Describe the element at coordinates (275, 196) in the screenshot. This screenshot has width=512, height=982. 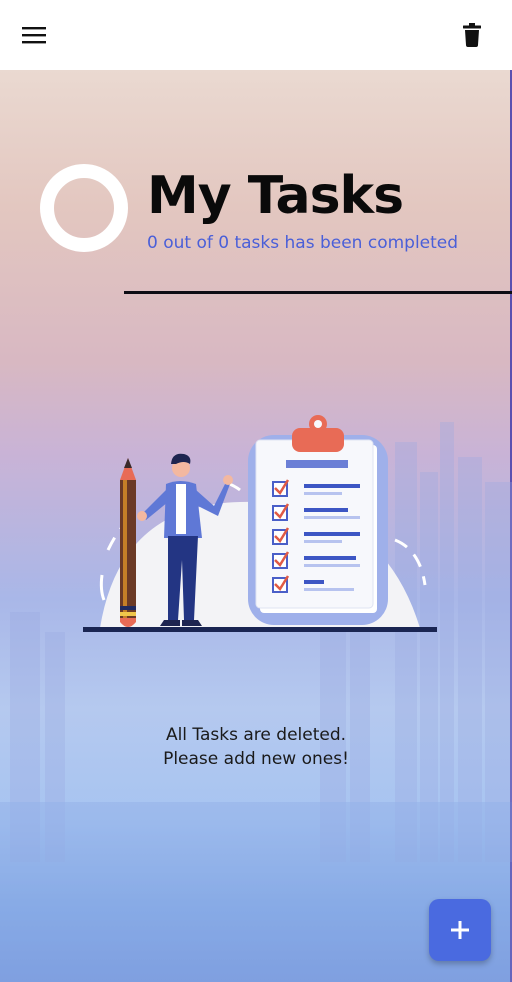
I see `page-title: My Tasks` at that location.